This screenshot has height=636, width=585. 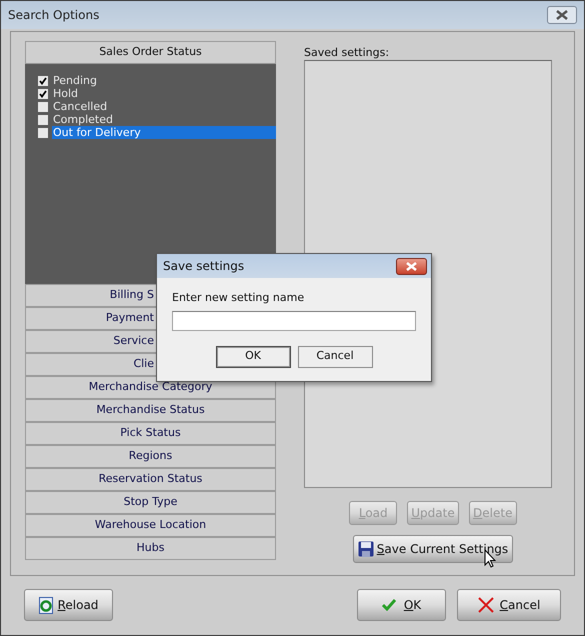 I want to click on dialog-title: Save settings, so click(x=203, y=266).